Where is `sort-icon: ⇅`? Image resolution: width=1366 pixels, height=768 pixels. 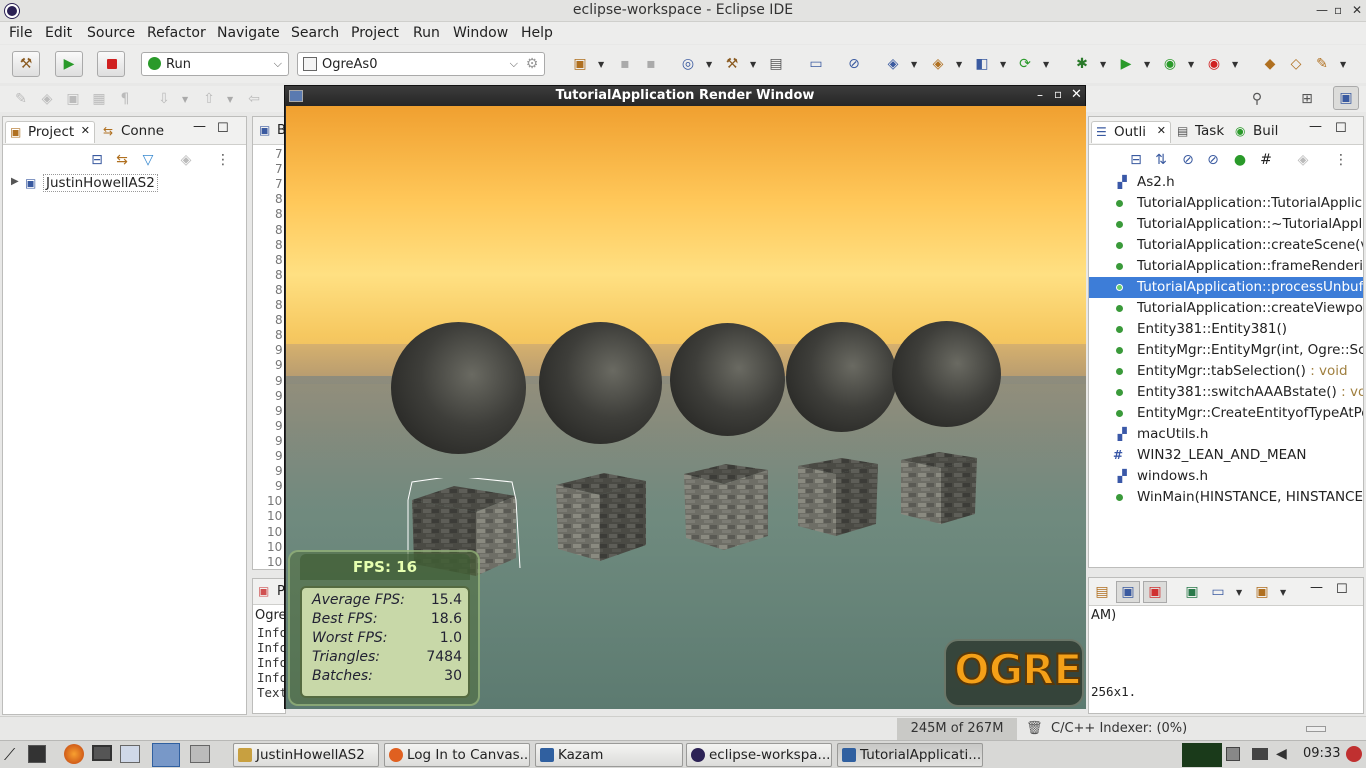 sort-icon: ⇅ is located at coordinates (1161, 160).